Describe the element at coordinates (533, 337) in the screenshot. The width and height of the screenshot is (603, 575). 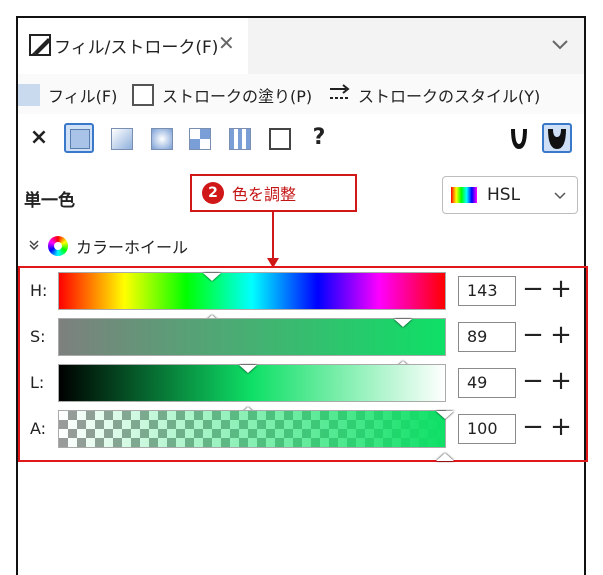
I see `saturation-decrement-button: −` at that location.